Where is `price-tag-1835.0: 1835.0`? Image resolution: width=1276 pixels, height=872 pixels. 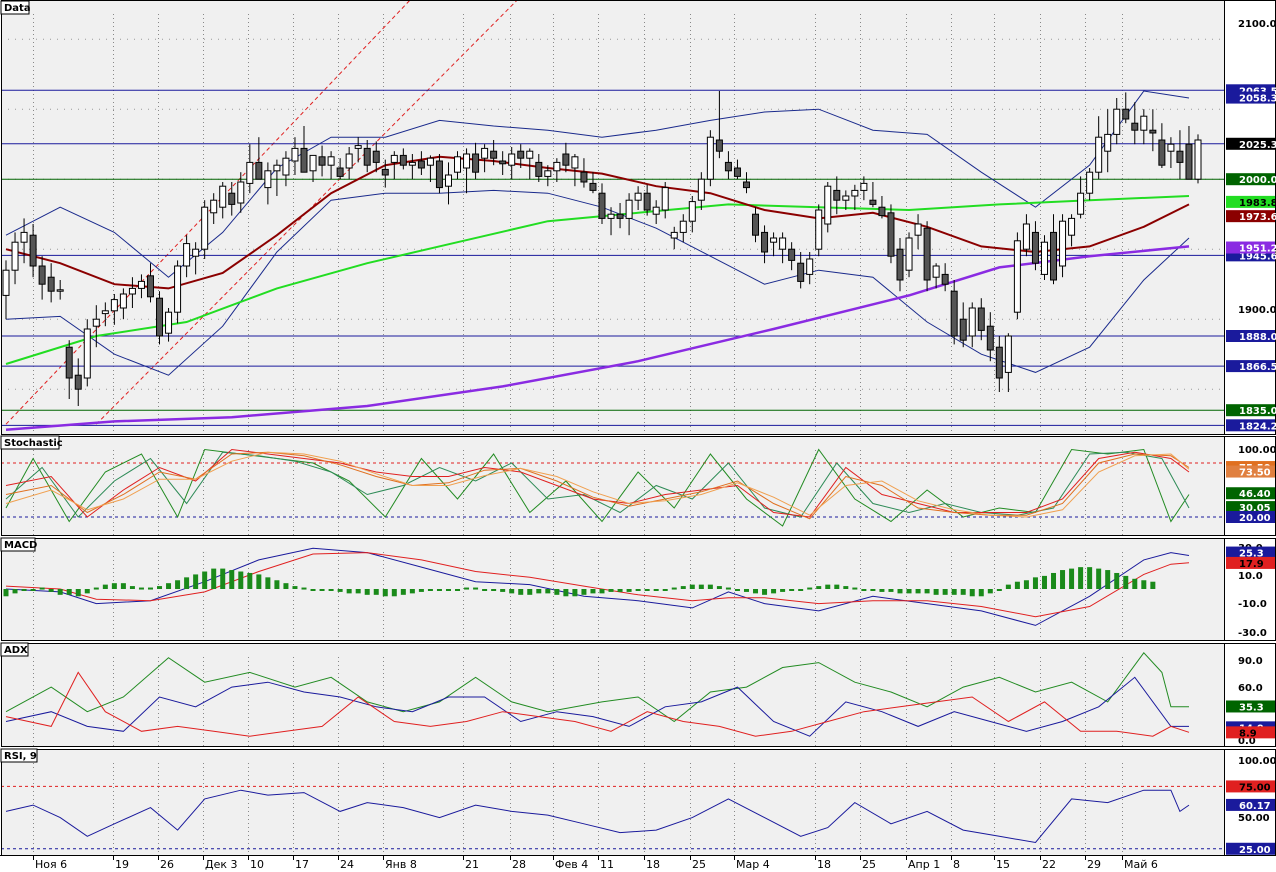 price-tag-1835.0: 1835.0 is located at coordinates (1257, 411).